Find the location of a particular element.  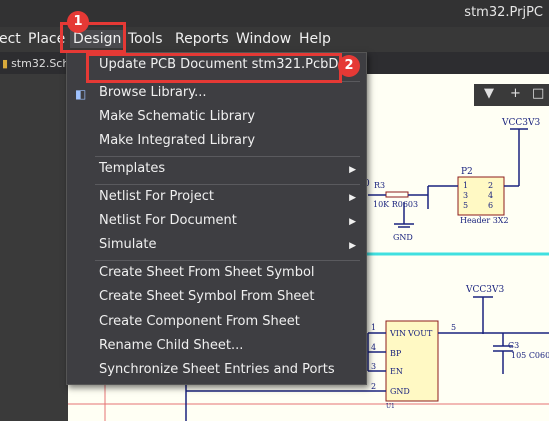

u-pin4: 4 is located at coordinates (373, 347).